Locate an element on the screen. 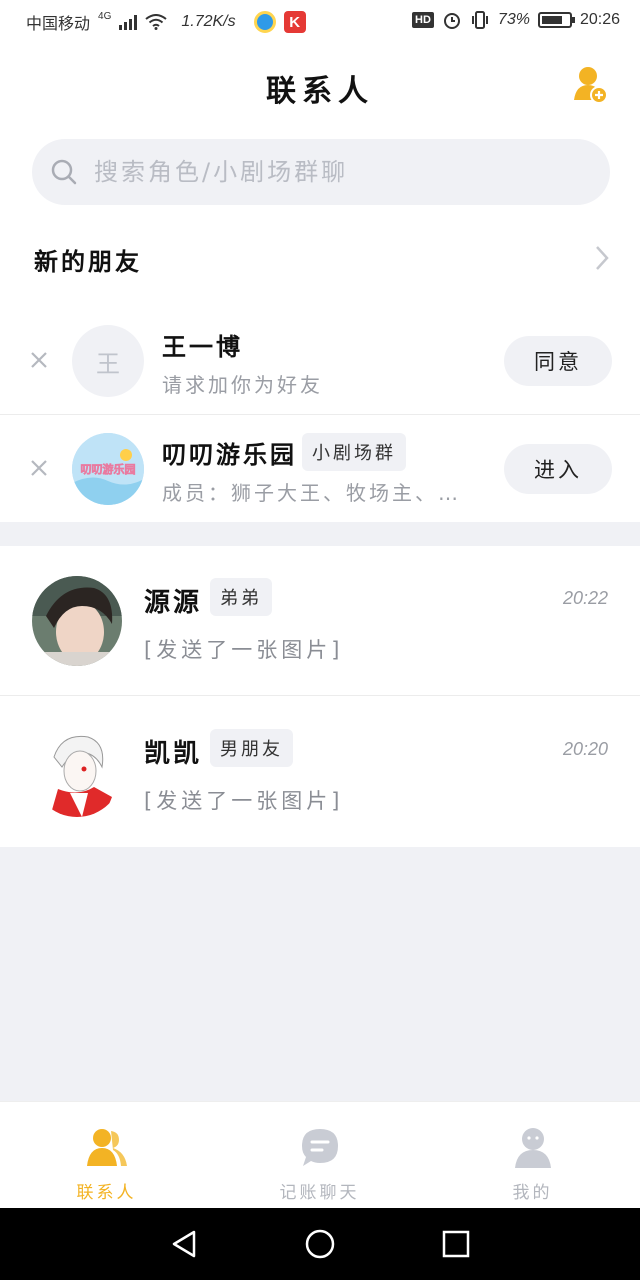 The width and height of the screenshot is (640, 1280). alarm-icon is located at coordinates (451, 21).